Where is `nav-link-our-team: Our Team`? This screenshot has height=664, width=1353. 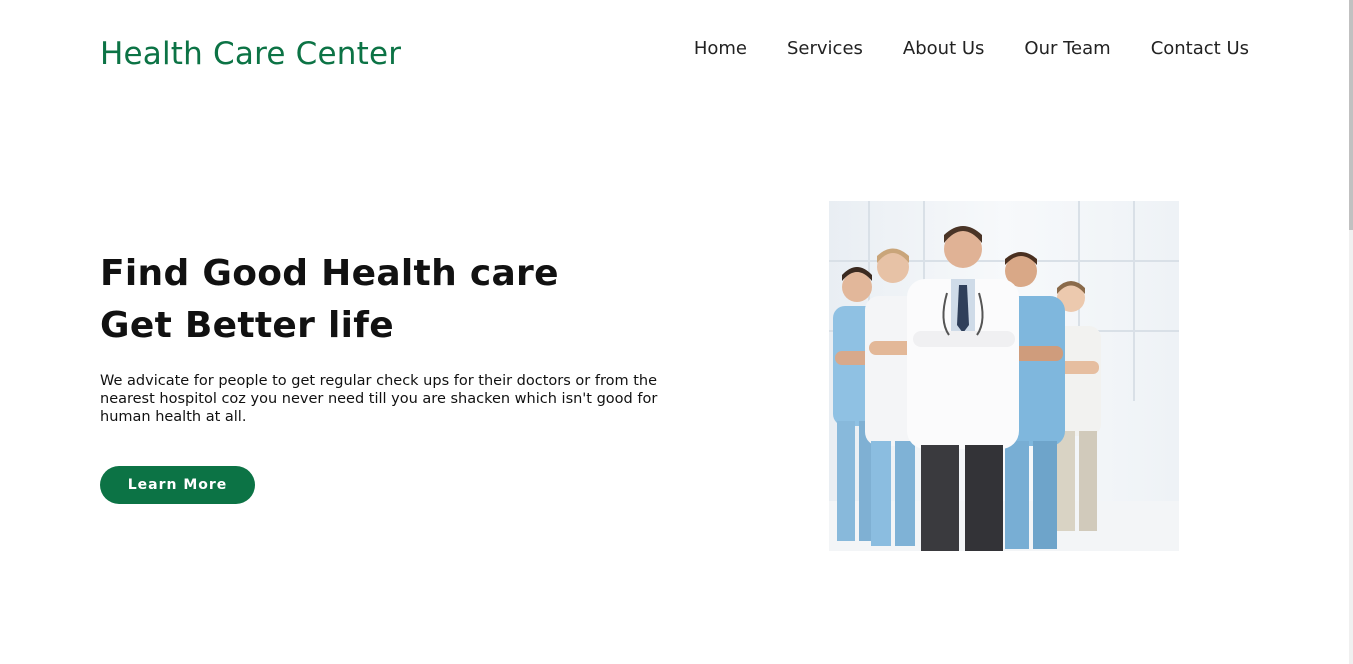
nav-link-our-team: Our Team is located at coordinates (1067, 48).